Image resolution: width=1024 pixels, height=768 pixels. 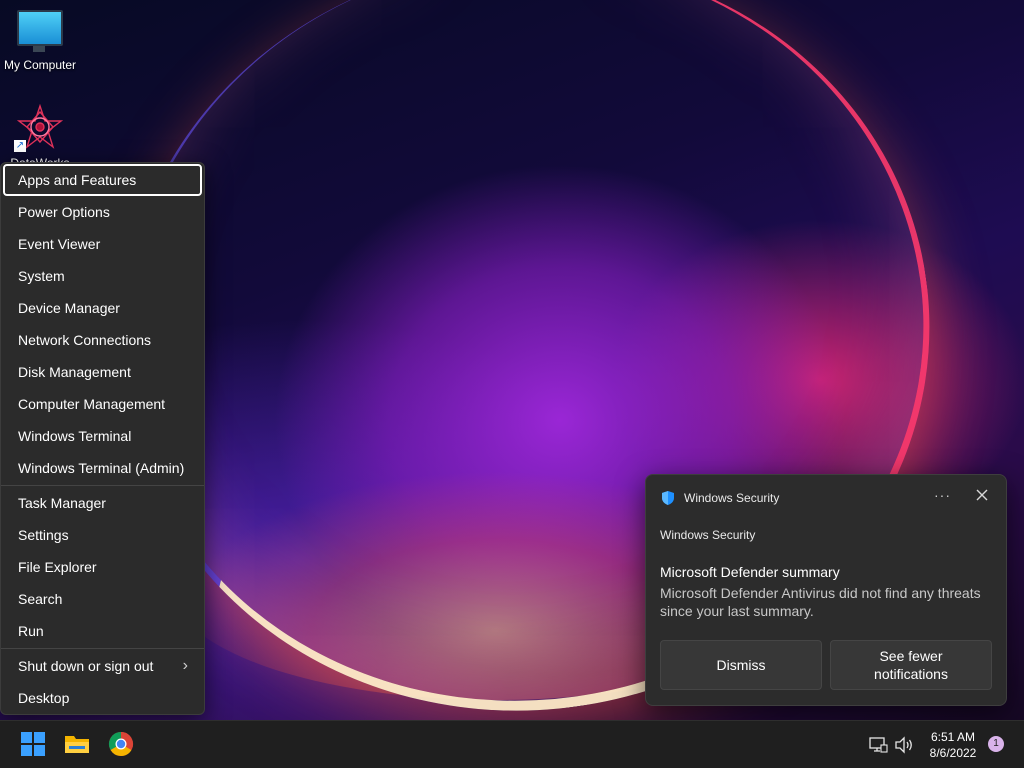 I want to click on monitor-icon, so click(x=40, y=31).